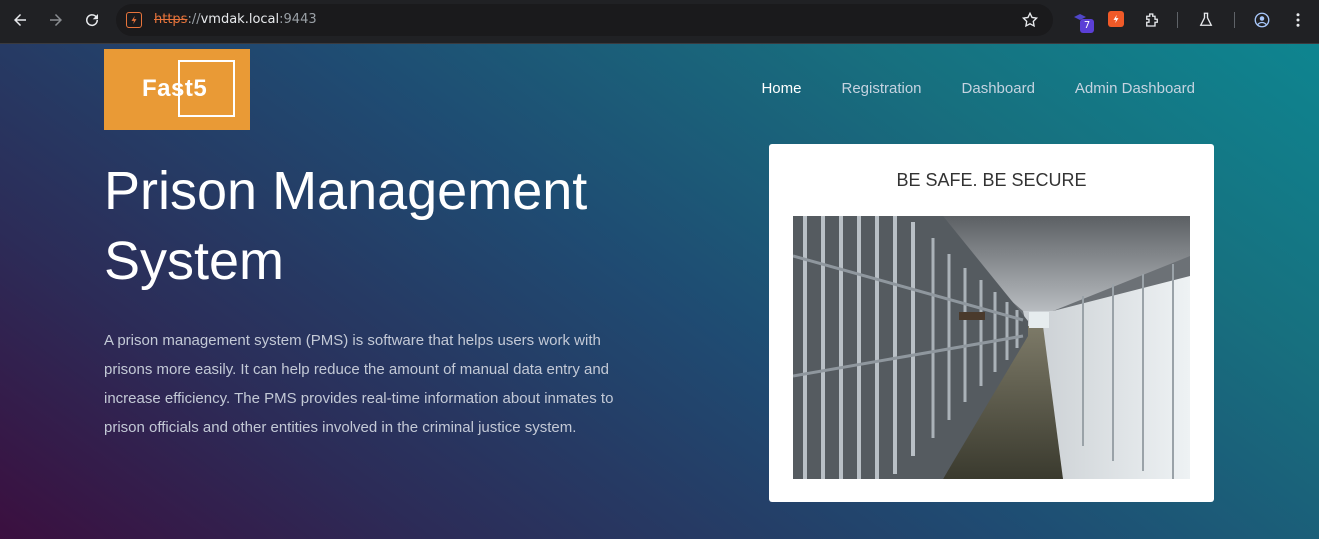 This screenshot has width=1319, height=539. I want to click on profile-icon, so click(1262, 20).